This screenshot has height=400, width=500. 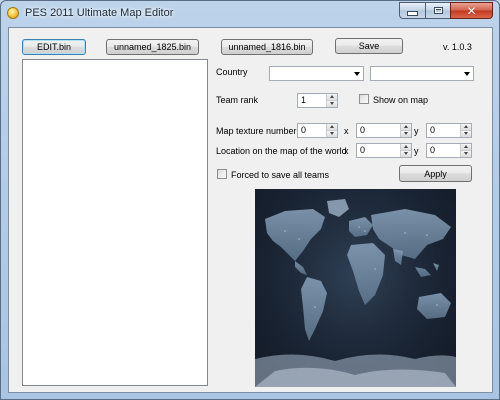 I want to click on location-label: Location on the map of the world, so click(x=281, y=151).